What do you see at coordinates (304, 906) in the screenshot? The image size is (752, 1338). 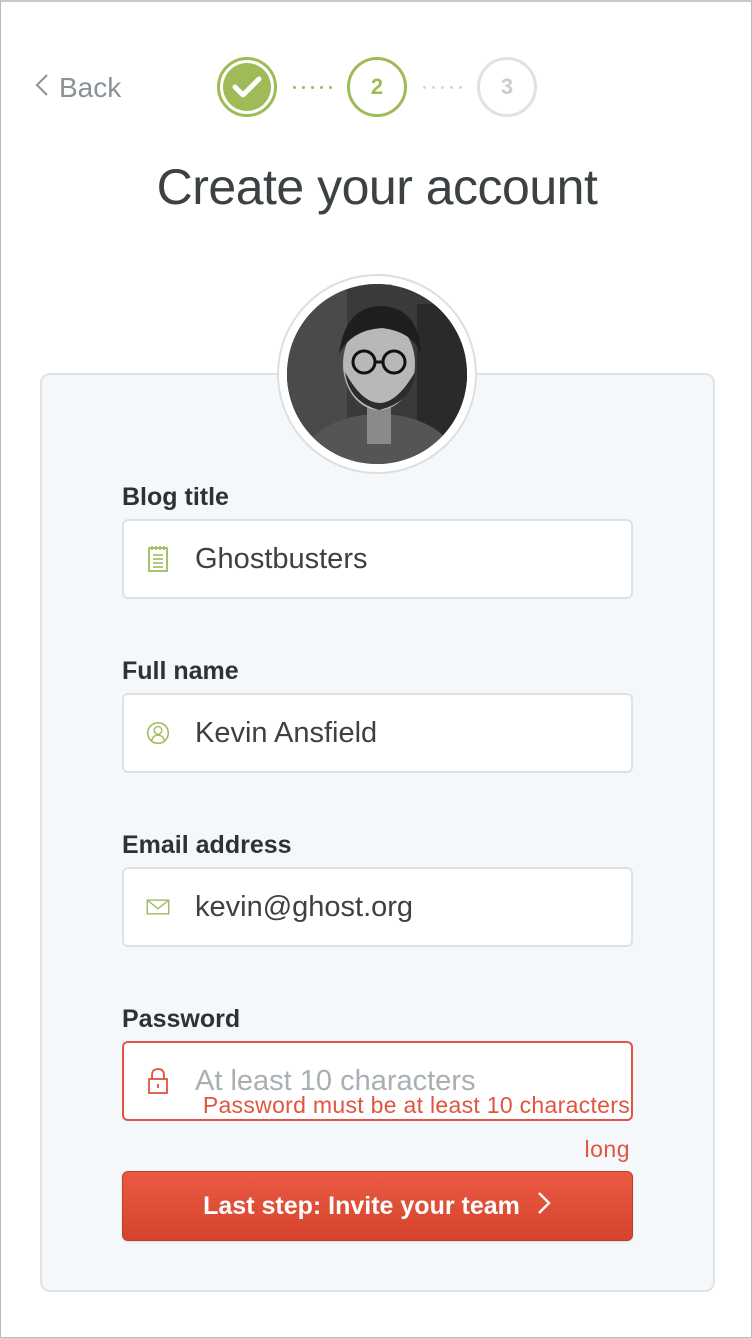 I see `email-value: kevin@ghost.org` at bounding box center [304, 906].